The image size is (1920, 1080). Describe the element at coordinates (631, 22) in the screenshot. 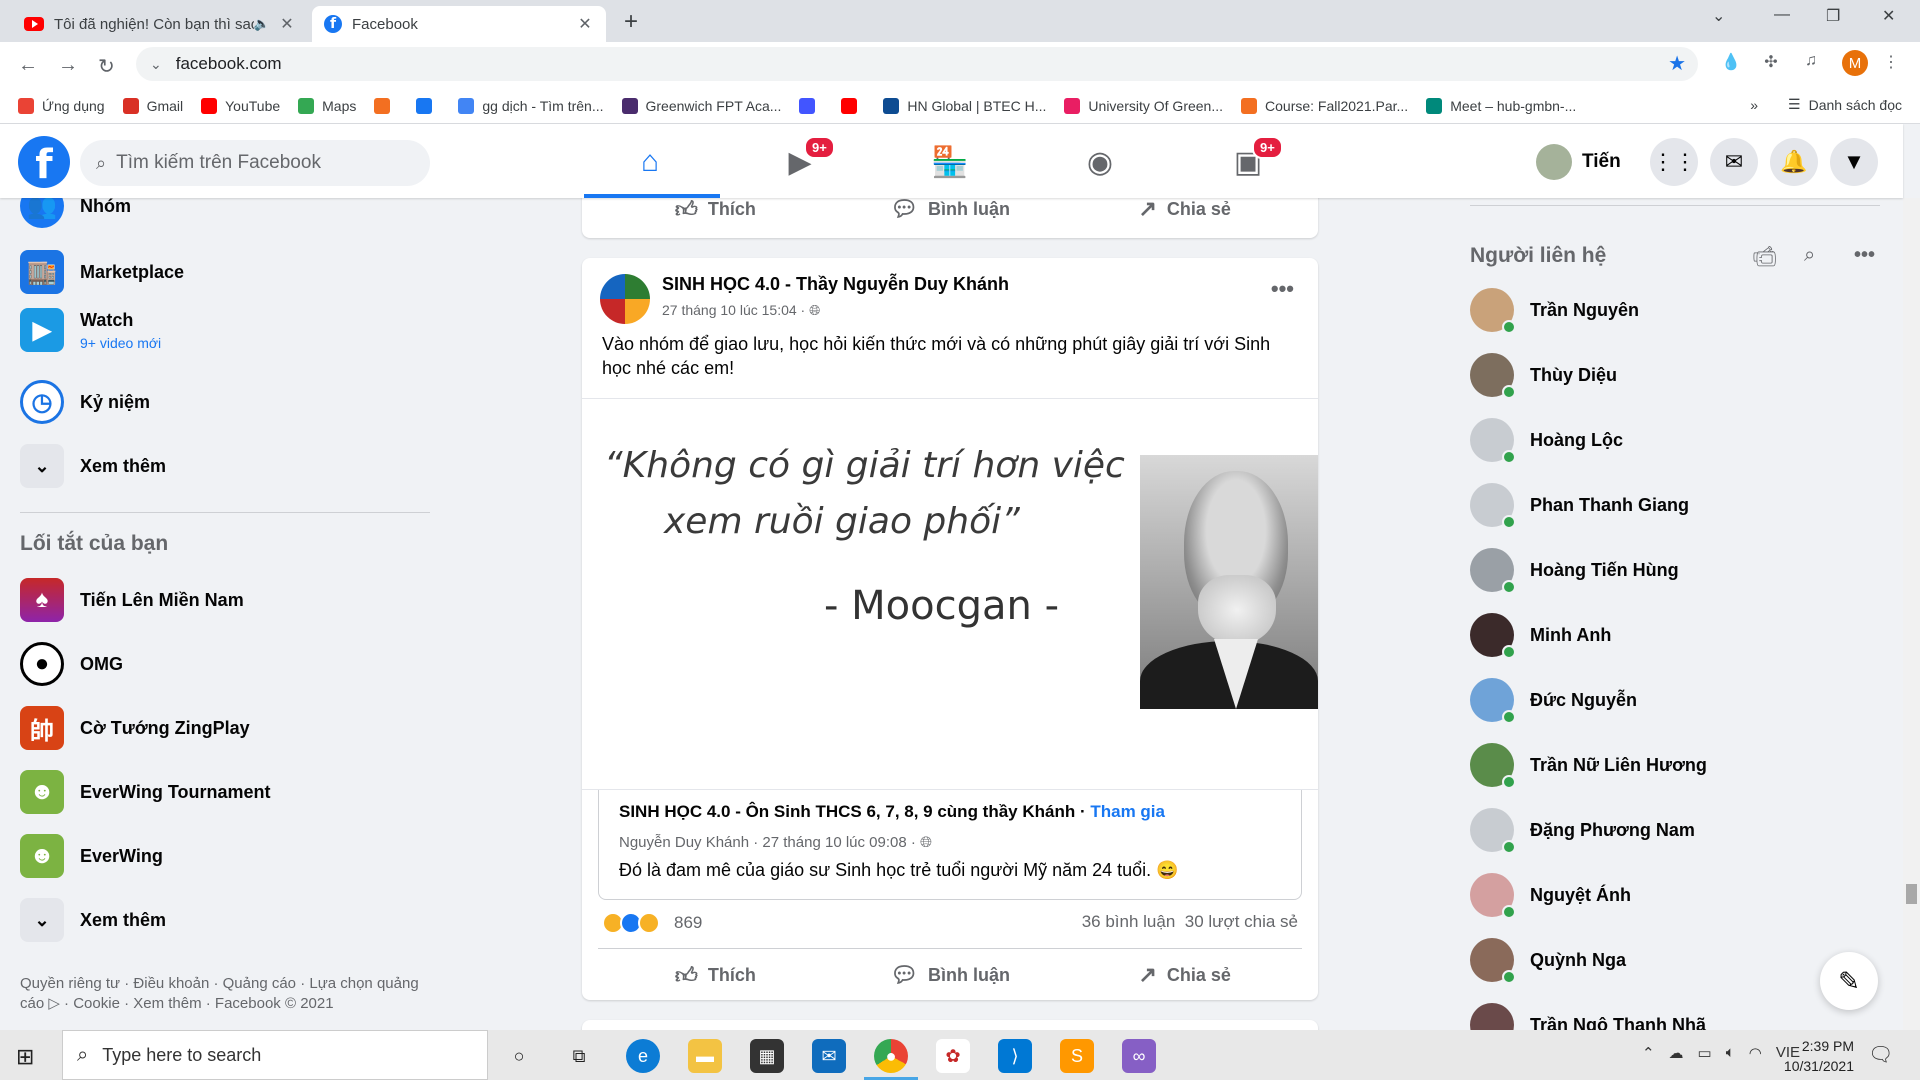

I see `new-tab-button: +` at that location.